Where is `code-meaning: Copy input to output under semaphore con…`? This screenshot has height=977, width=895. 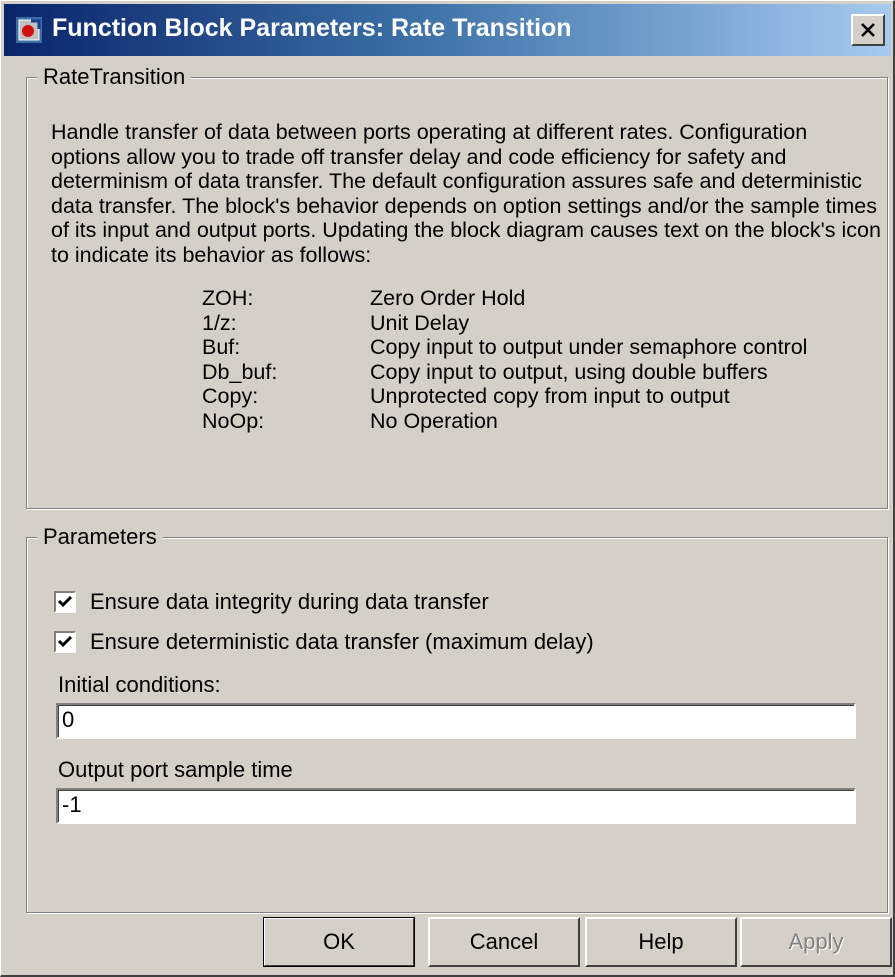
code-meaning: Copy input to output under semaphore con… is located at coordinates (589, 347).